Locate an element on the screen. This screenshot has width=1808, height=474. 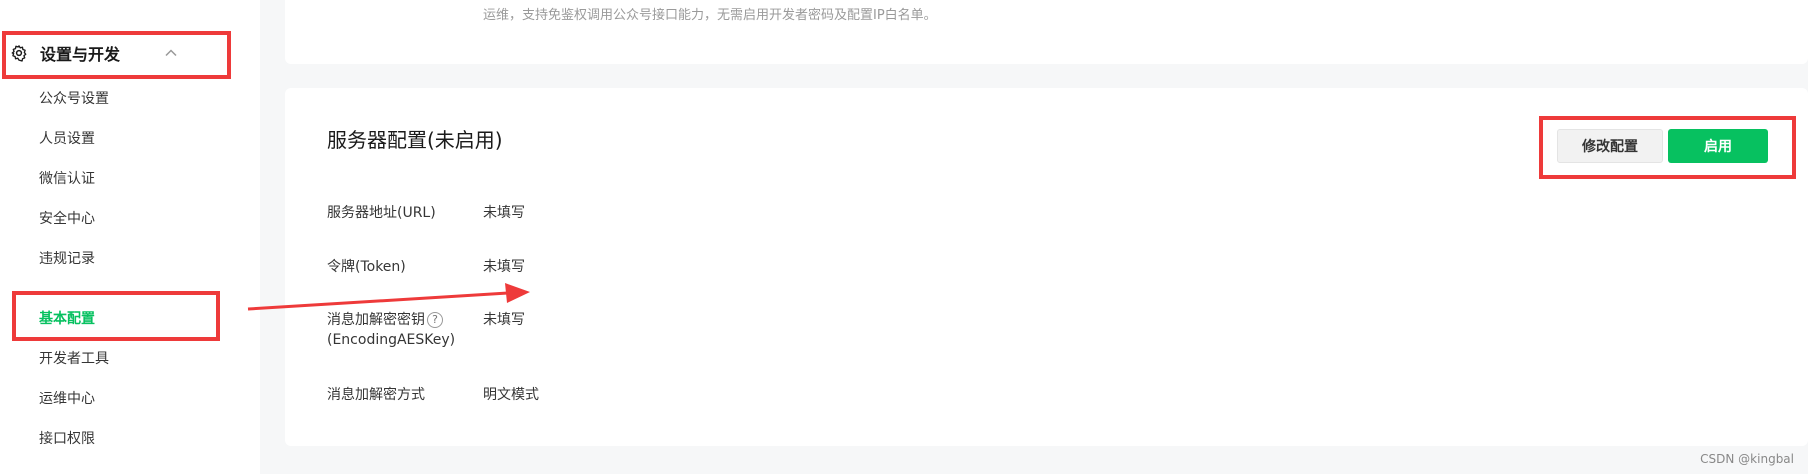
watermark: CSDN @kingbal is located at coordinates (1747, 459).